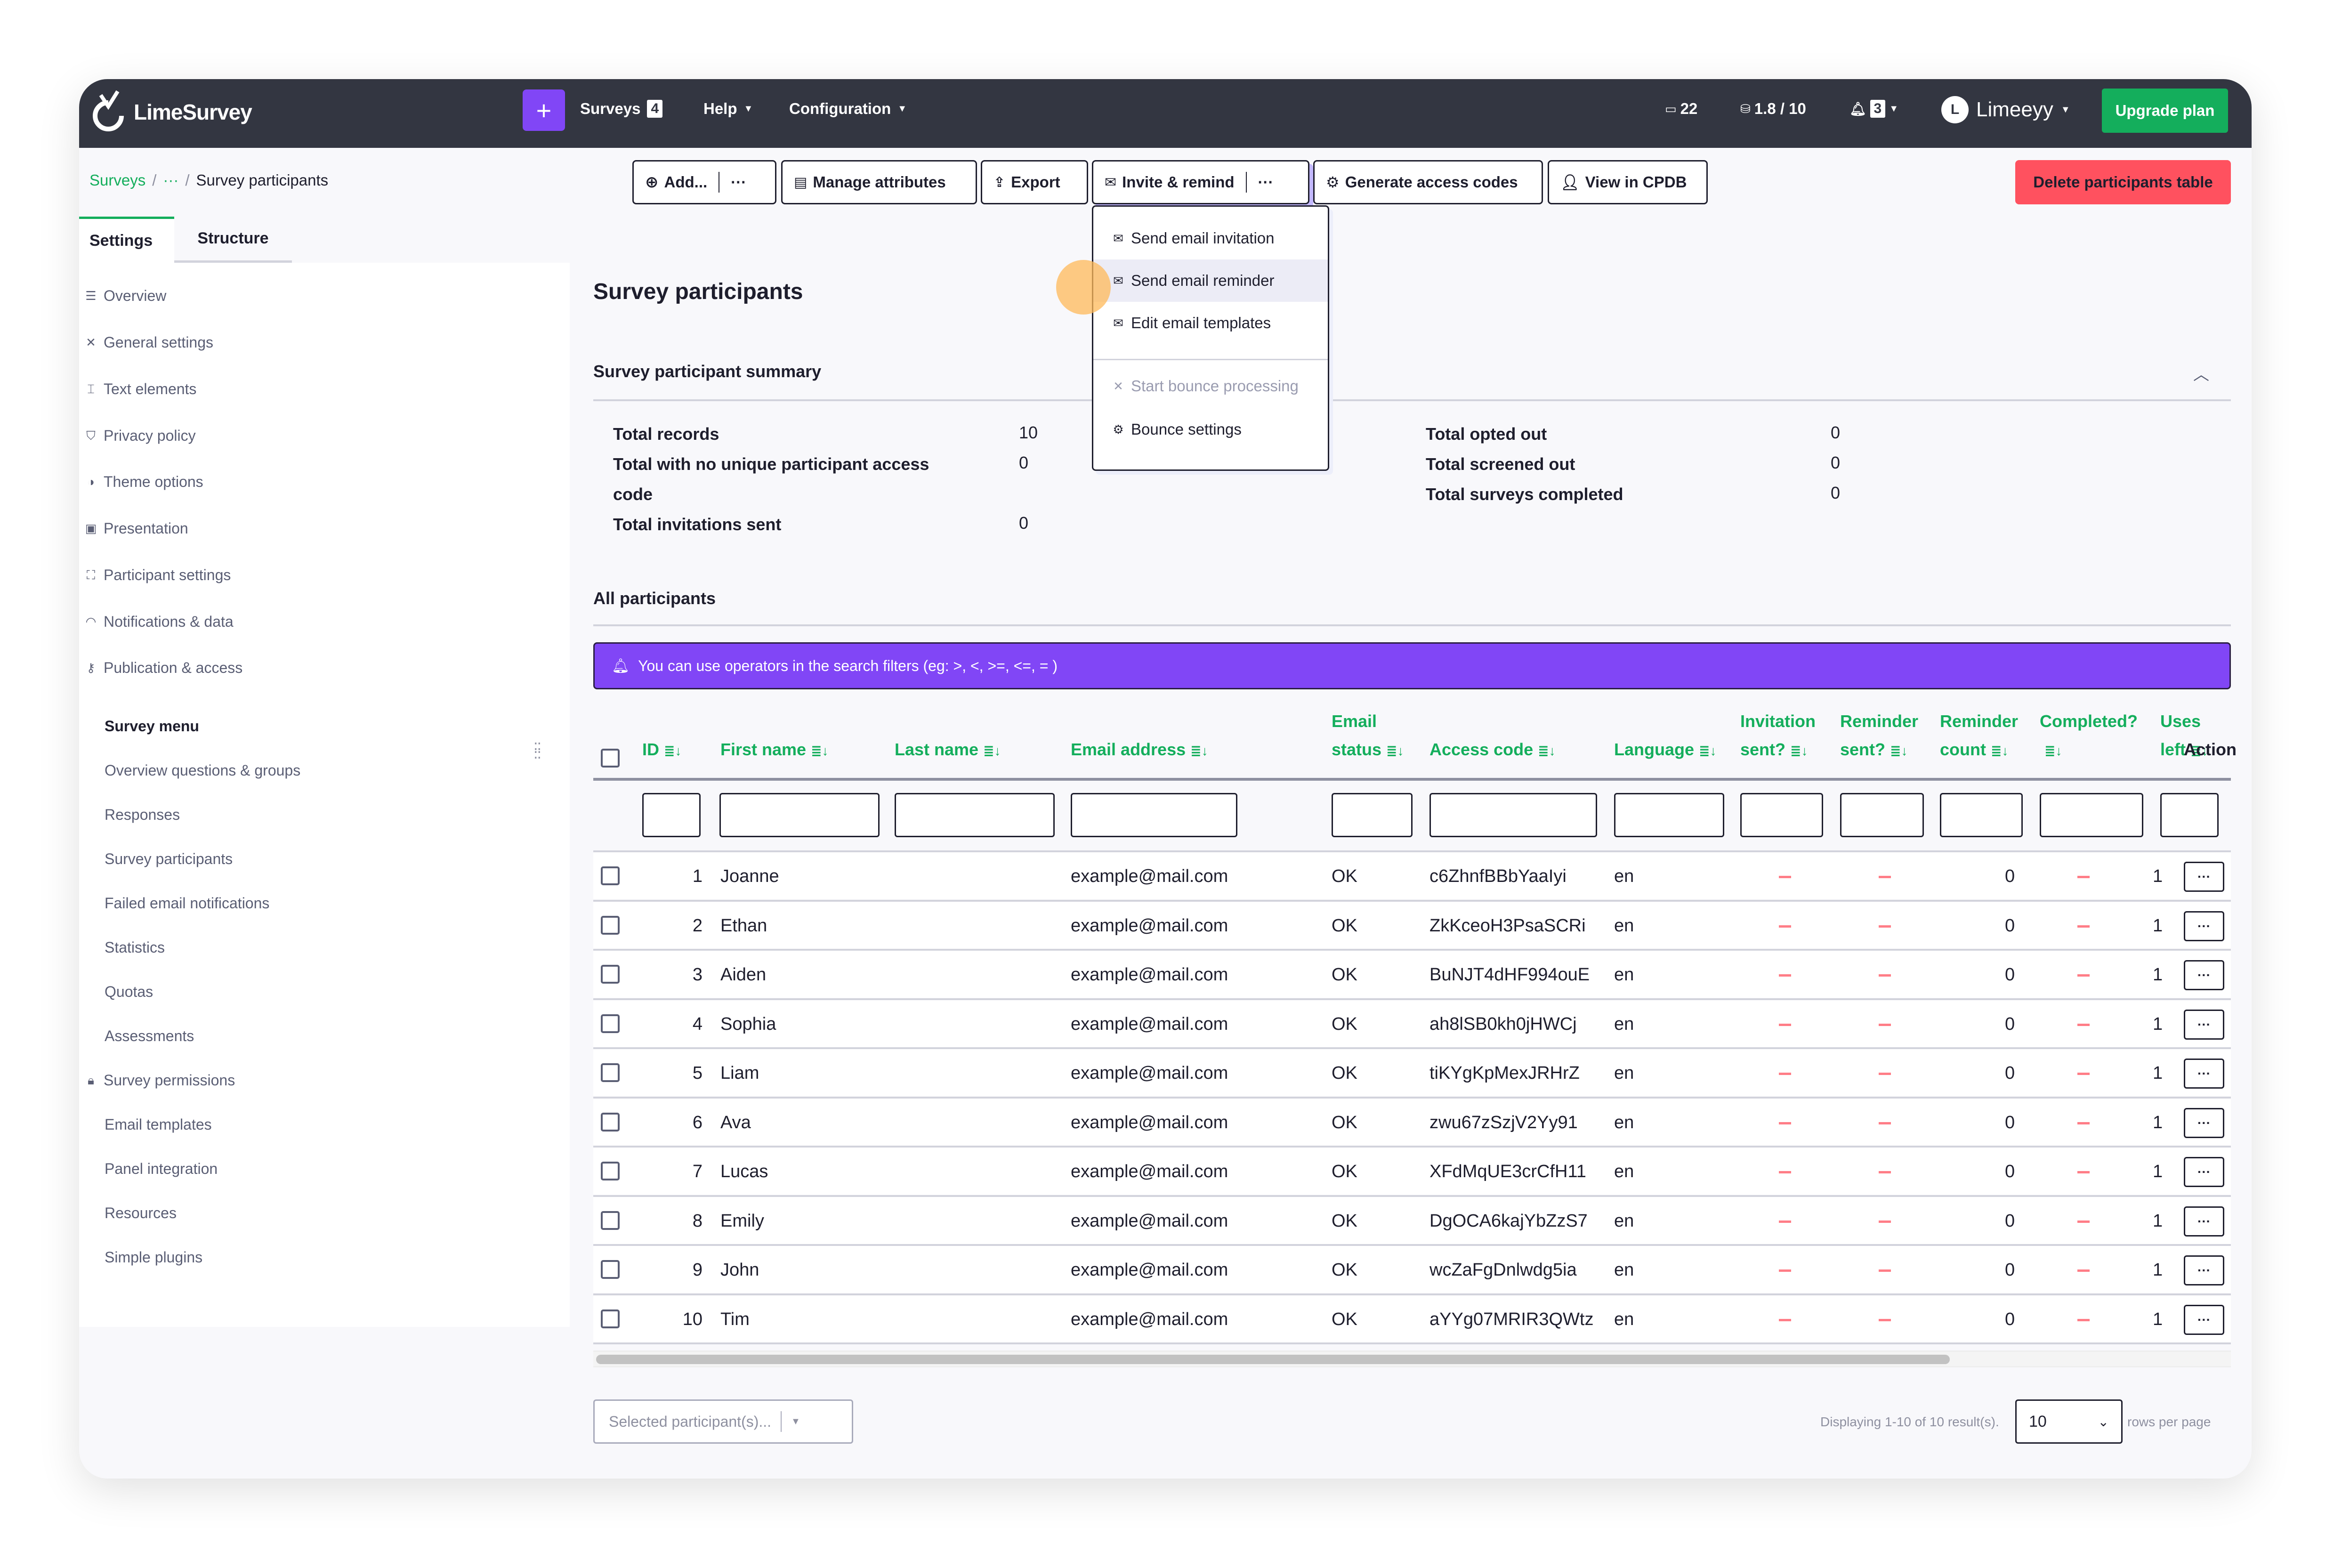 The height and width of the screenshot is (1568, 2342). Describe the element at coordinates (170, 180) in the screenshot. I see `breadcrumb-ellipsis: ···` at that location.